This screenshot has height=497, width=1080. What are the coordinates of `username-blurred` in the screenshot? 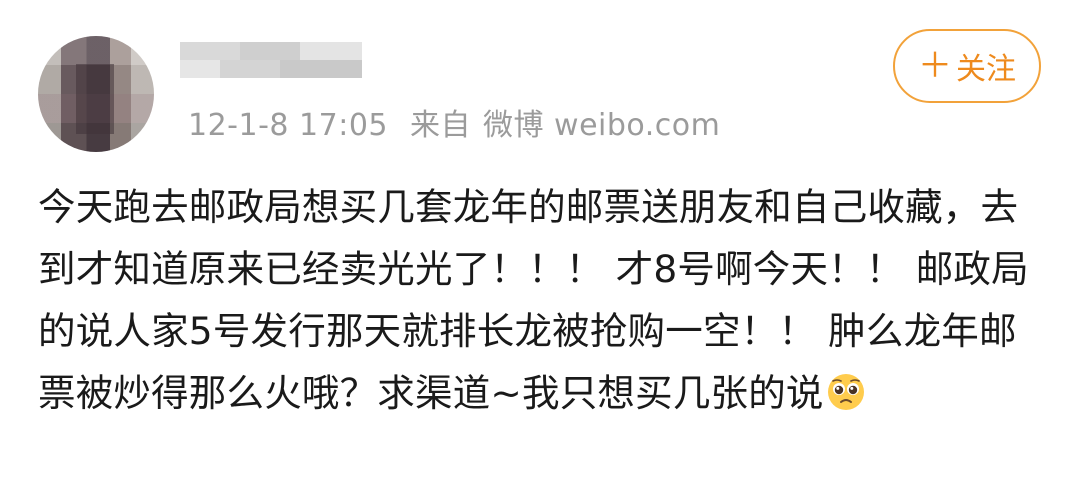 It's located at (271, 60).